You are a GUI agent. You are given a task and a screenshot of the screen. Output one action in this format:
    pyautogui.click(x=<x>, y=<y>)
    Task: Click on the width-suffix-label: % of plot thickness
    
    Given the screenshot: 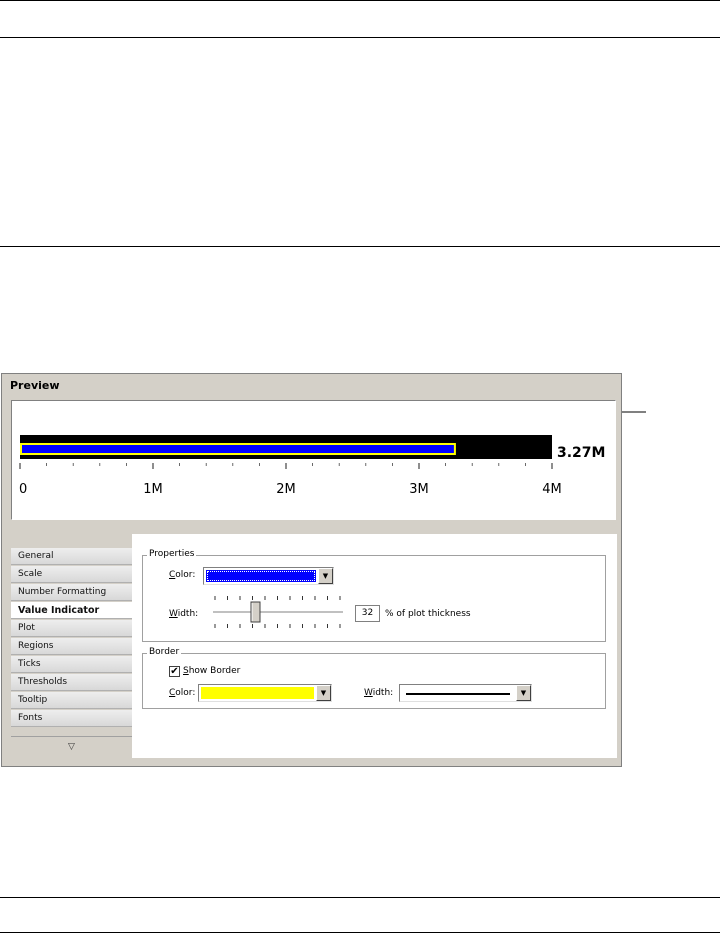 What is the action you would take?
    pyautogui.click(x=428, y=614)
    